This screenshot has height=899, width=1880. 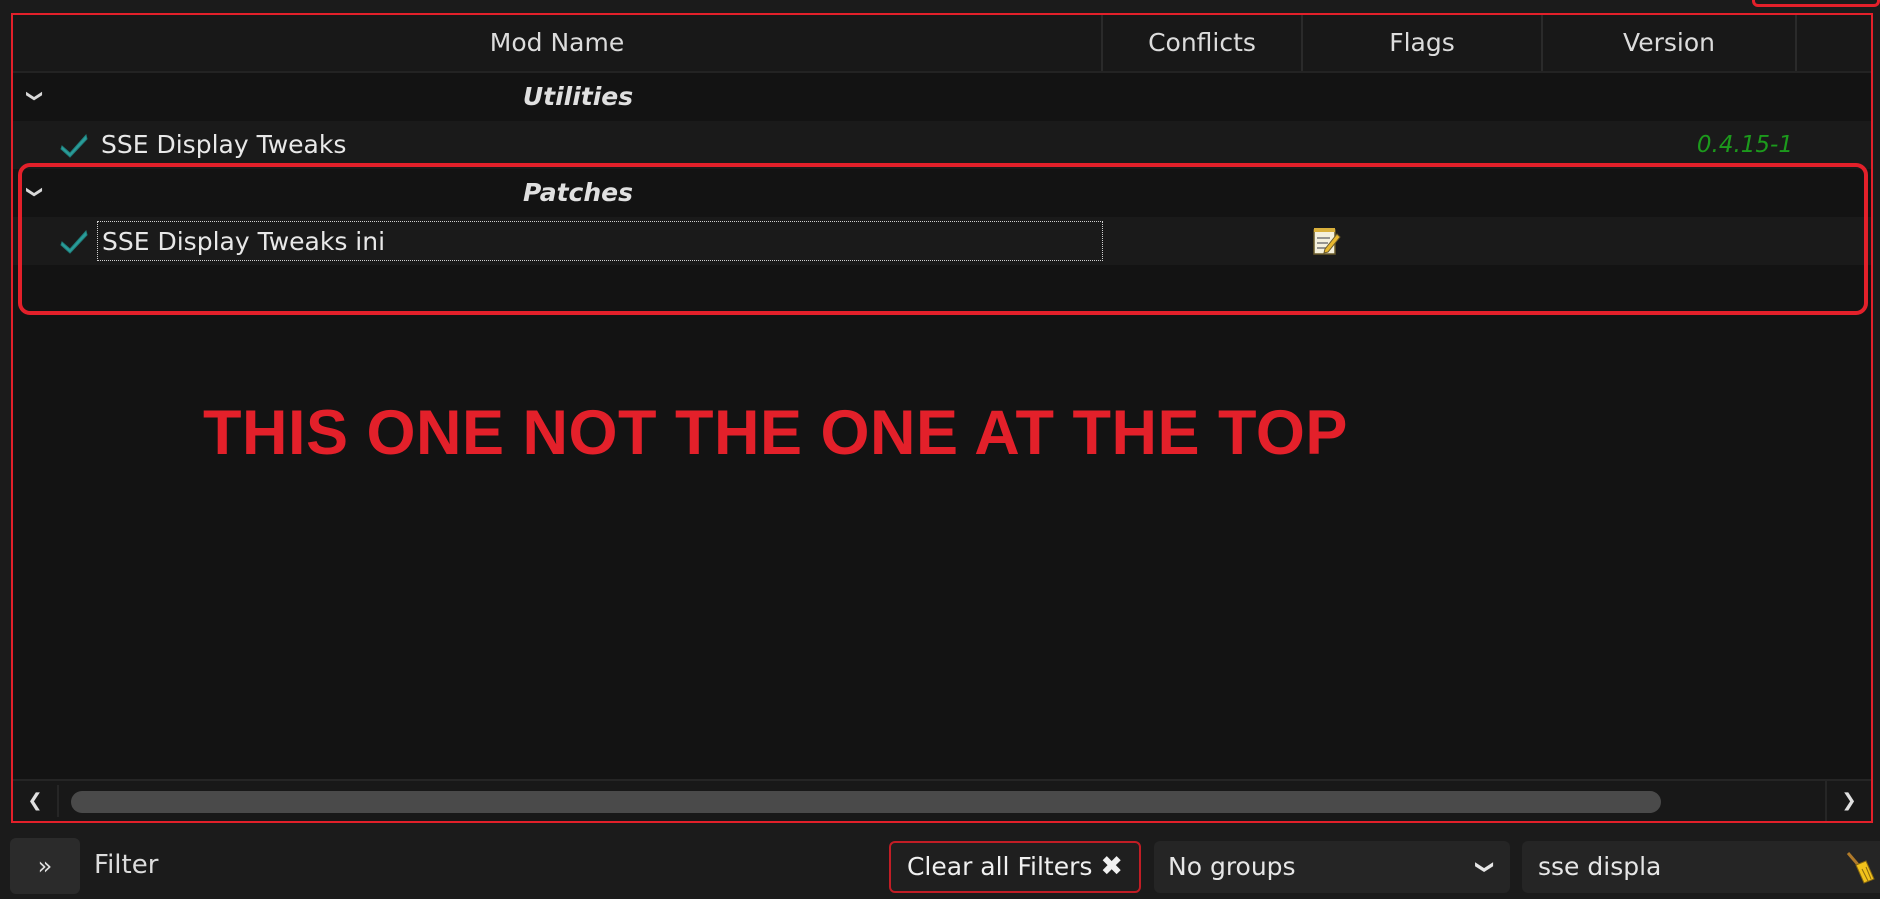 I want to click on mod-row: SSE Display Tweaks ini, so click(x=942, y=241).